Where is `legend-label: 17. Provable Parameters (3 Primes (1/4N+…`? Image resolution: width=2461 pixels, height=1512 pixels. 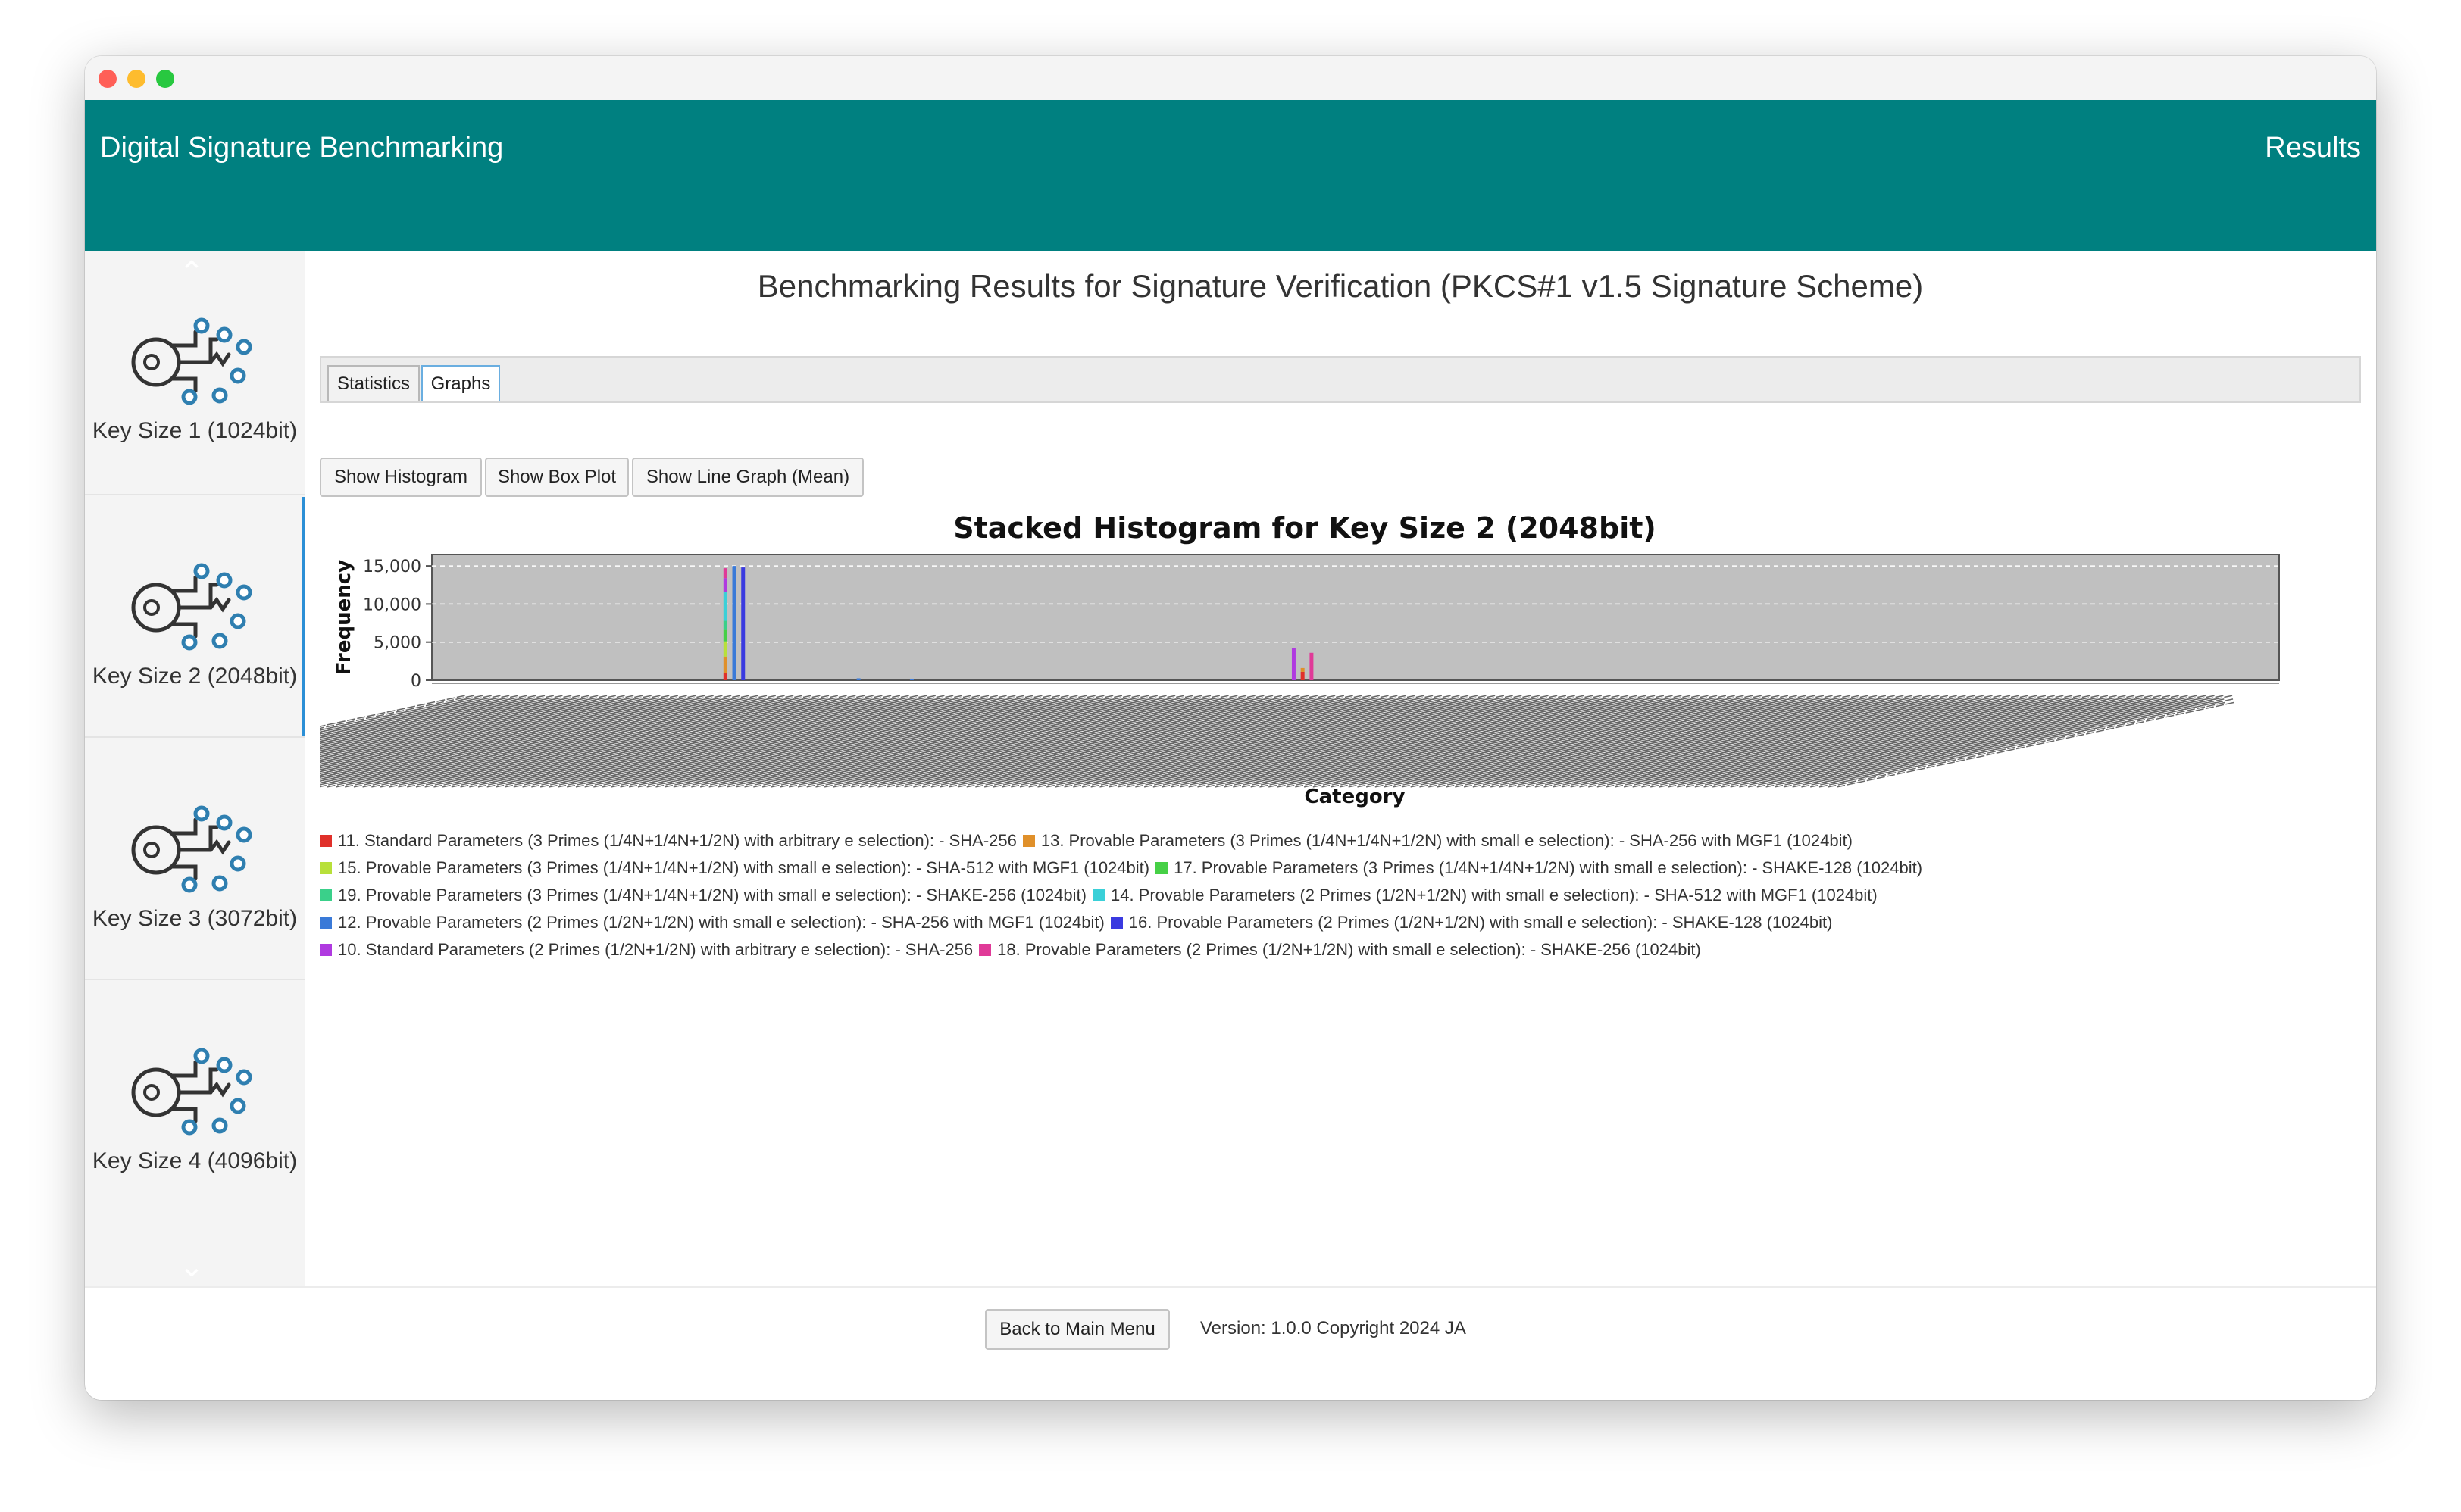
legend-label: 17. Provable Parameters (3 Primes (1/4N+… is located at coordinates (1549, 867).